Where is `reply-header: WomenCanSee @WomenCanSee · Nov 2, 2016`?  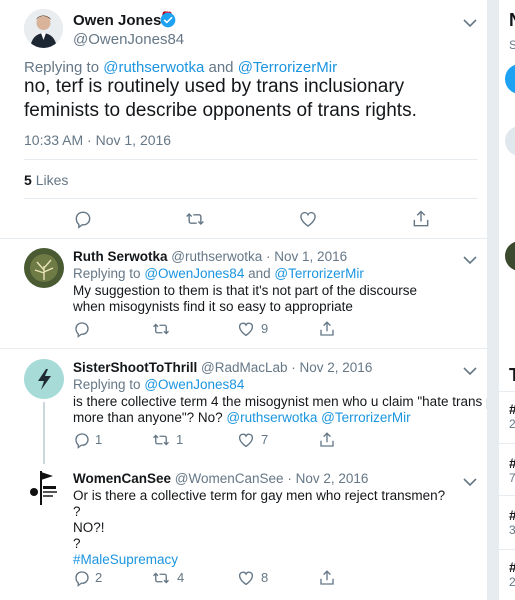 reply-header: WomenCanSee @WomenCanSee · Nov 2, 2016 is located at coordinates (220, 478).